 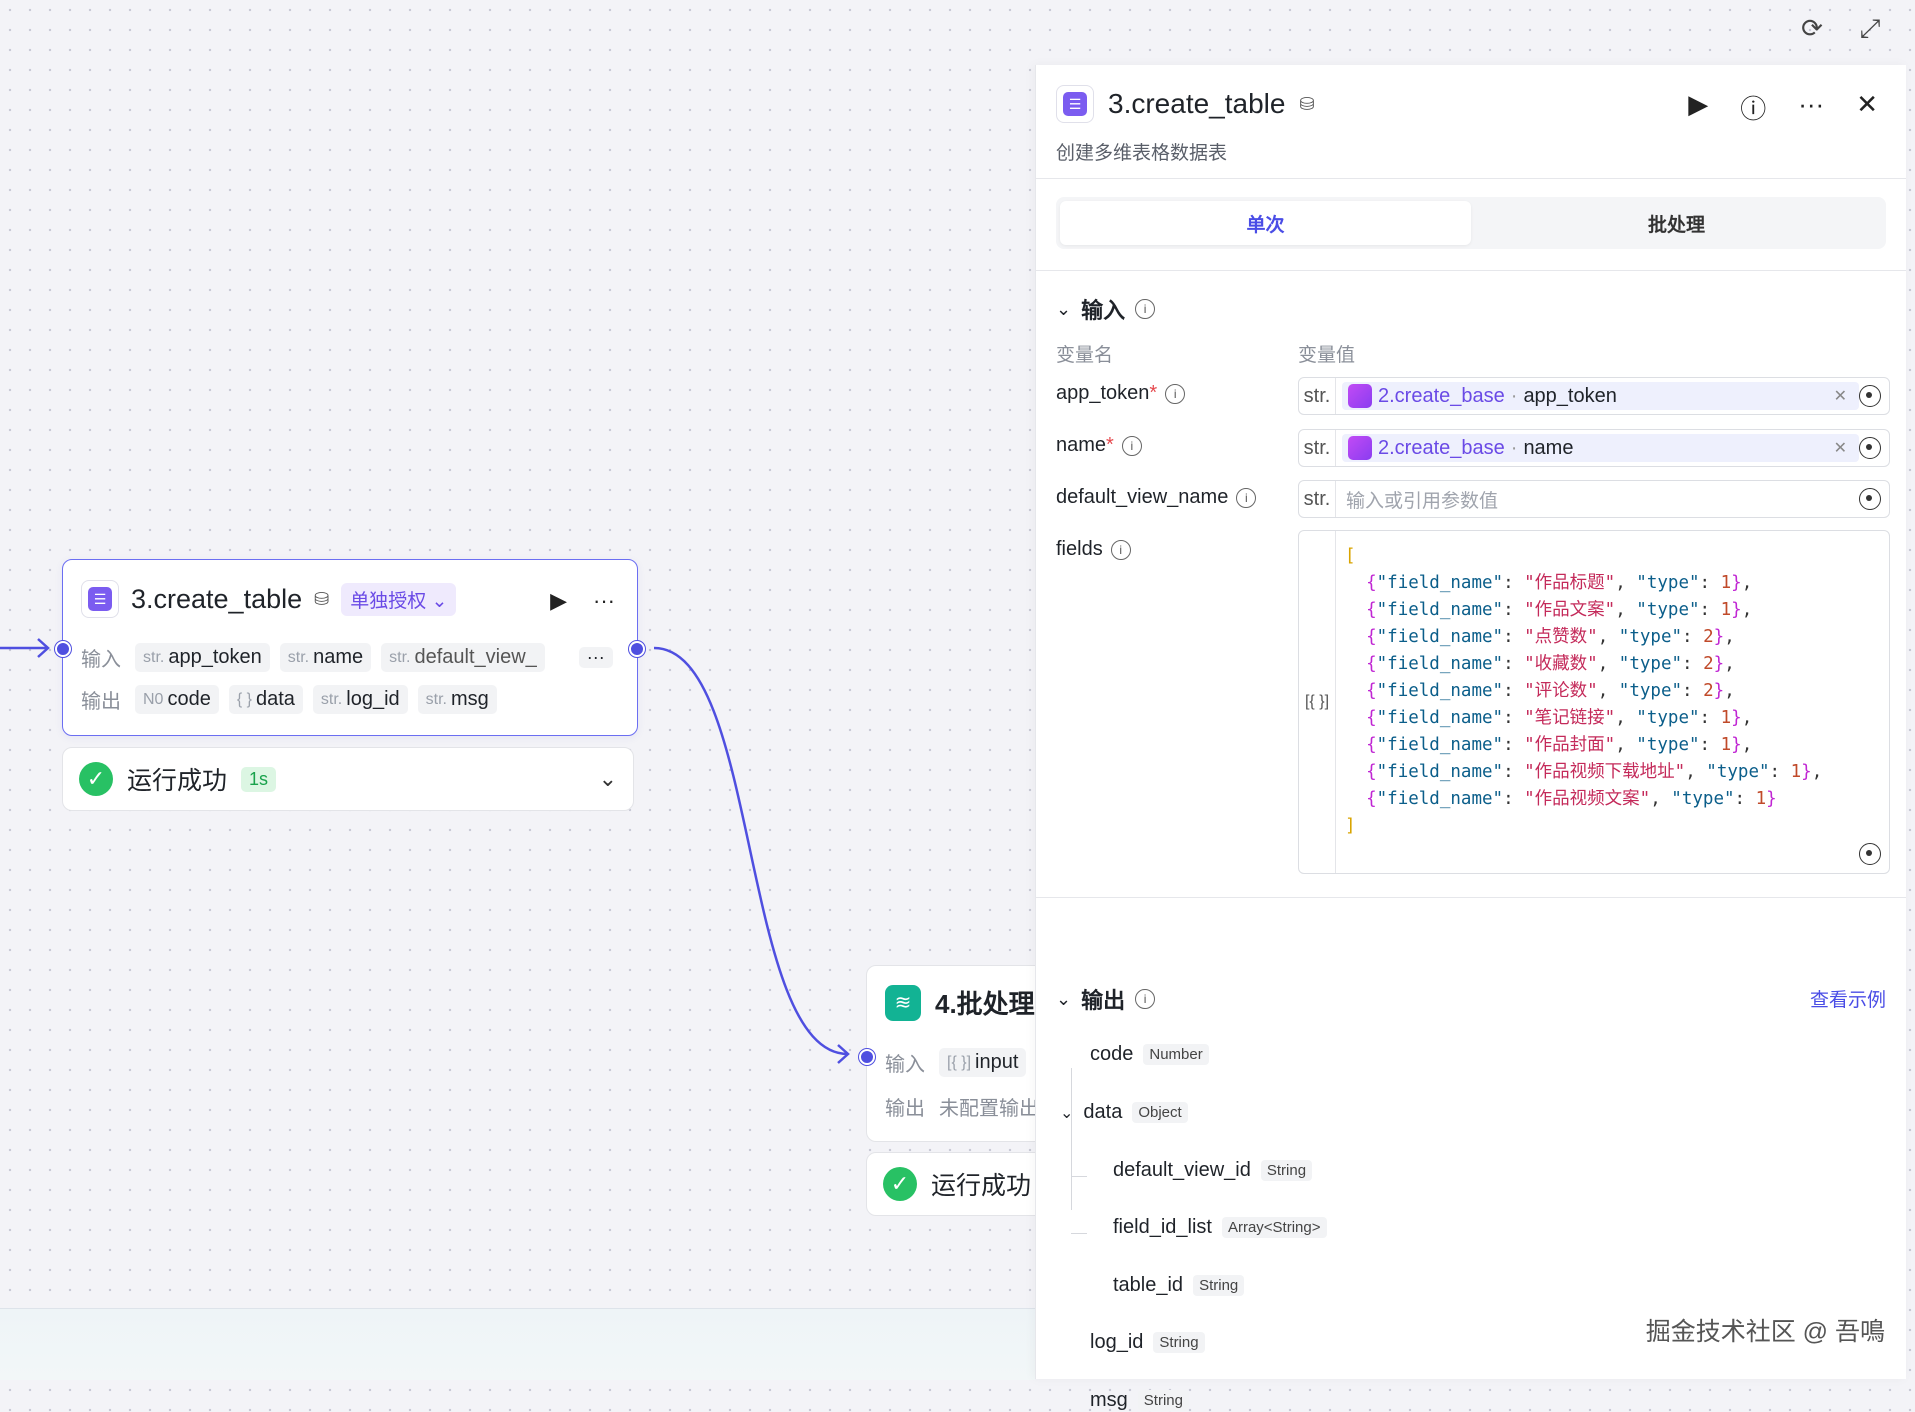 What do you see at coordinates (217, 598) in the screenshot?
I see `node-title: 3.create_table` at bounding box center [217, 598].